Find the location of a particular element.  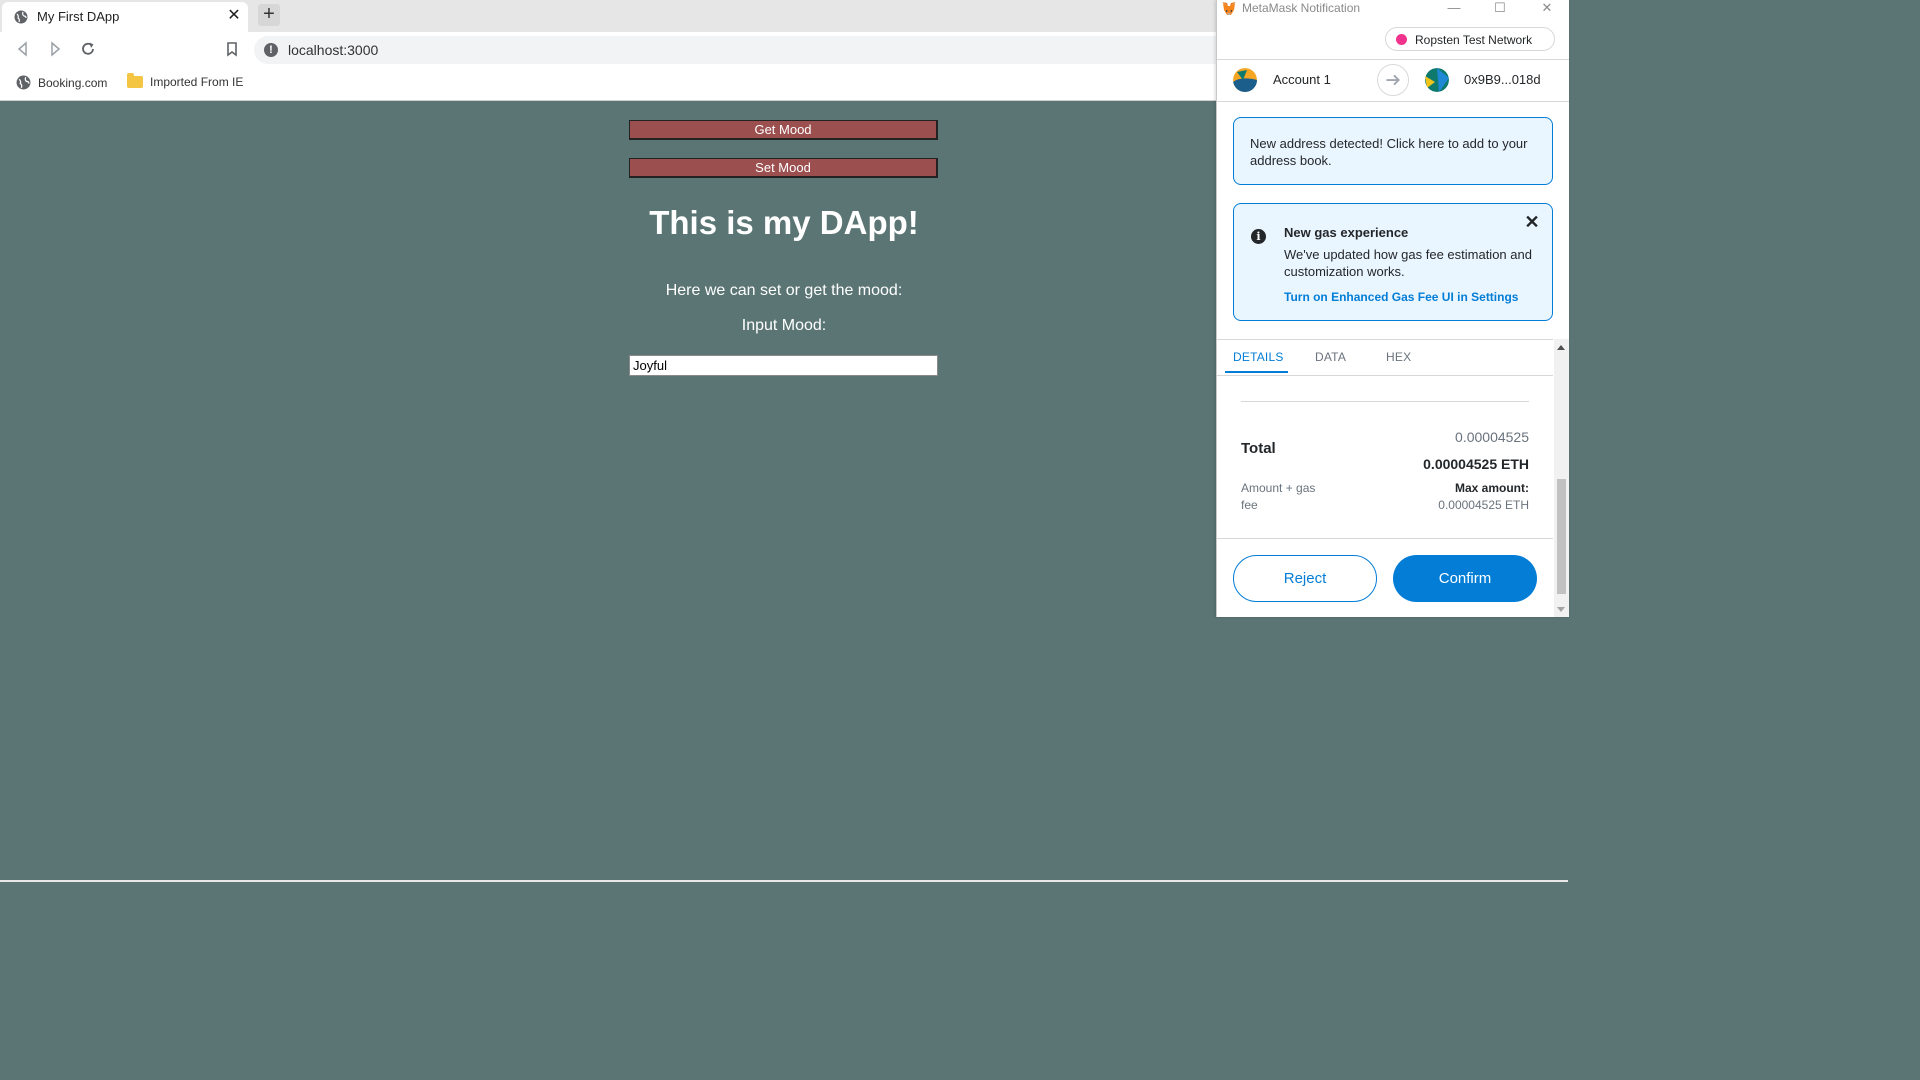

folder-icon is located at coordinates (135, 80).